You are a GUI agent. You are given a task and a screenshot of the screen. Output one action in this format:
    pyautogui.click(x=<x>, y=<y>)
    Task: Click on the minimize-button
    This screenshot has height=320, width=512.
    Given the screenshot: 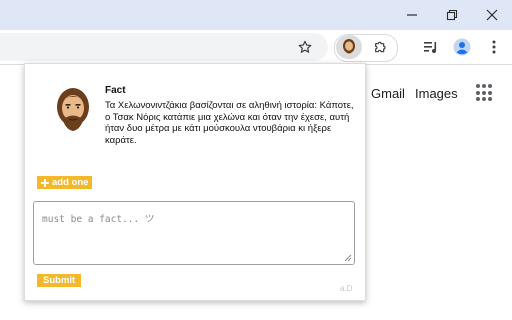 What is the action you would take?
    pyautogui.click(x=412, y=15)
    